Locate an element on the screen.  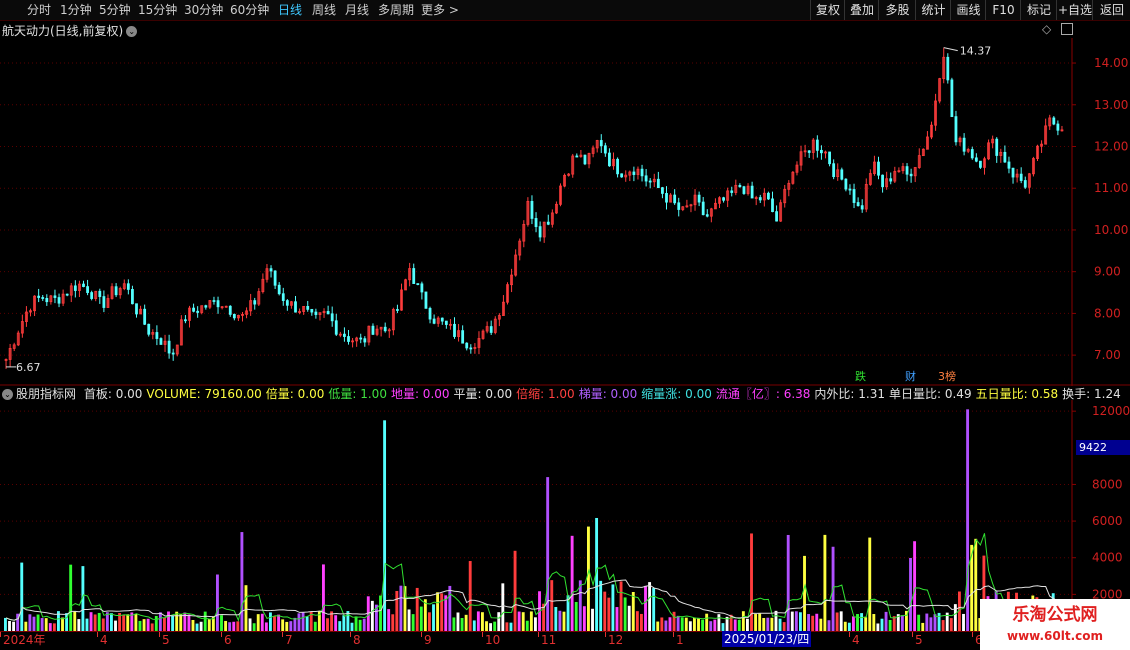
period-tab-9: 多周期 is located at coordinates (396, 10).